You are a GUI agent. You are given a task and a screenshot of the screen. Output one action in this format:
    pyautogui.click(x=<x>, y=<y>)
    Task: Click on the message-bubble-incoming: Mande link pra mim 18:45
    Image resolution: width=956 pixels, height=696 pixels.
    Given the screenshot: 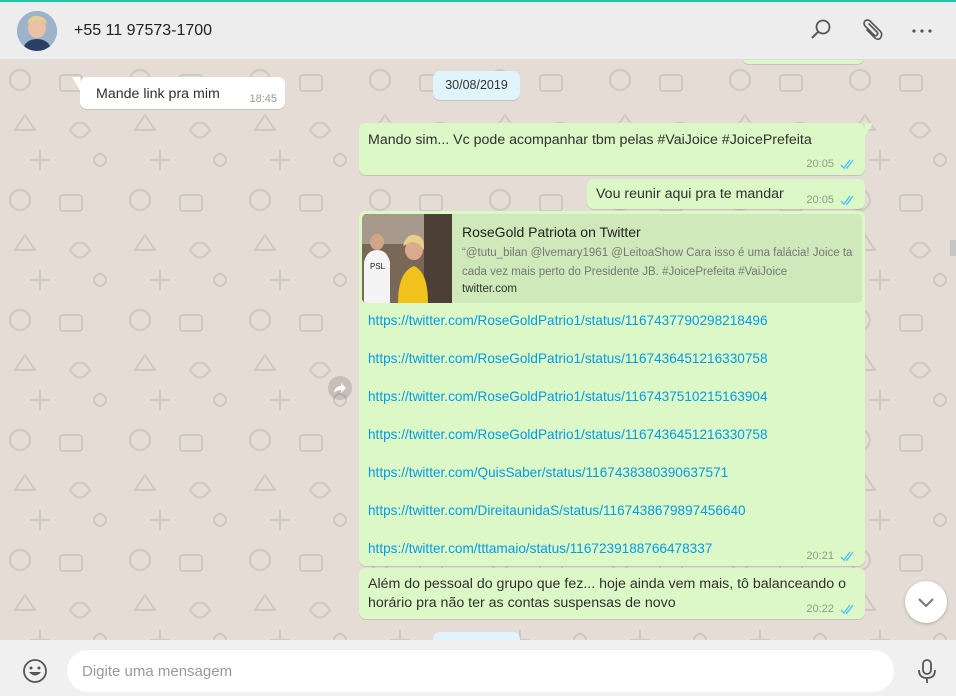 What is the action you would take?
    pyautogui.click(x=178, y=93)
    